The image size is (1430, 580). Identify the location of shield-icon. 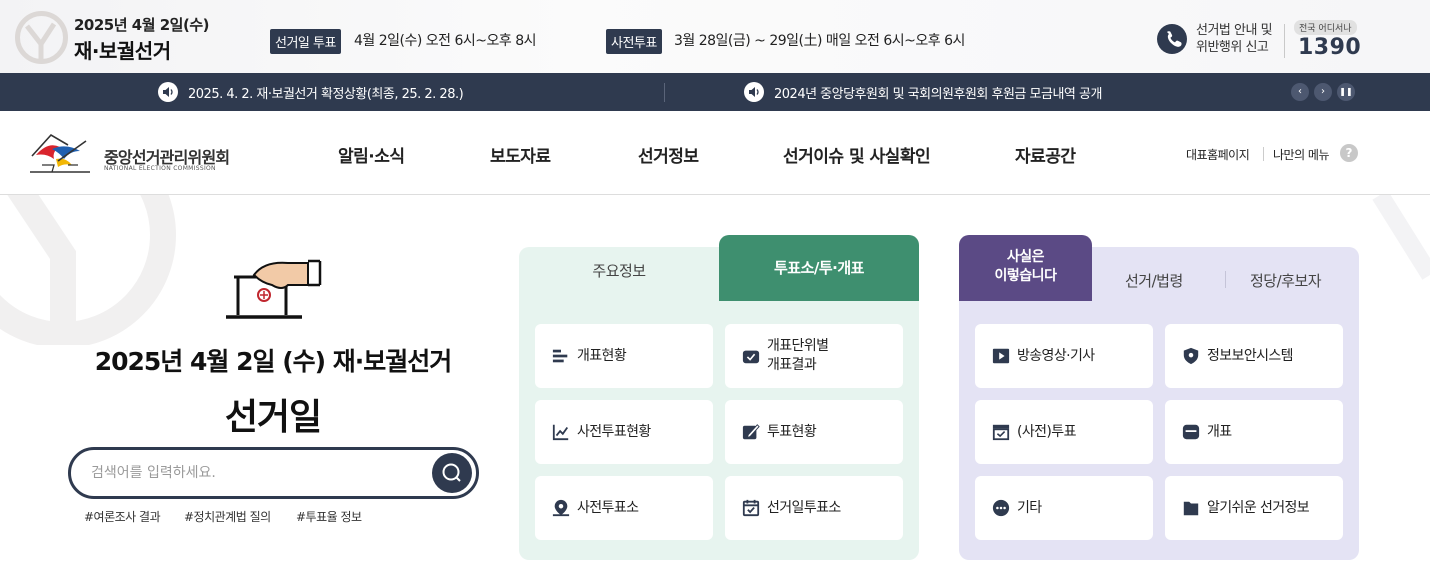
(1191, 356).